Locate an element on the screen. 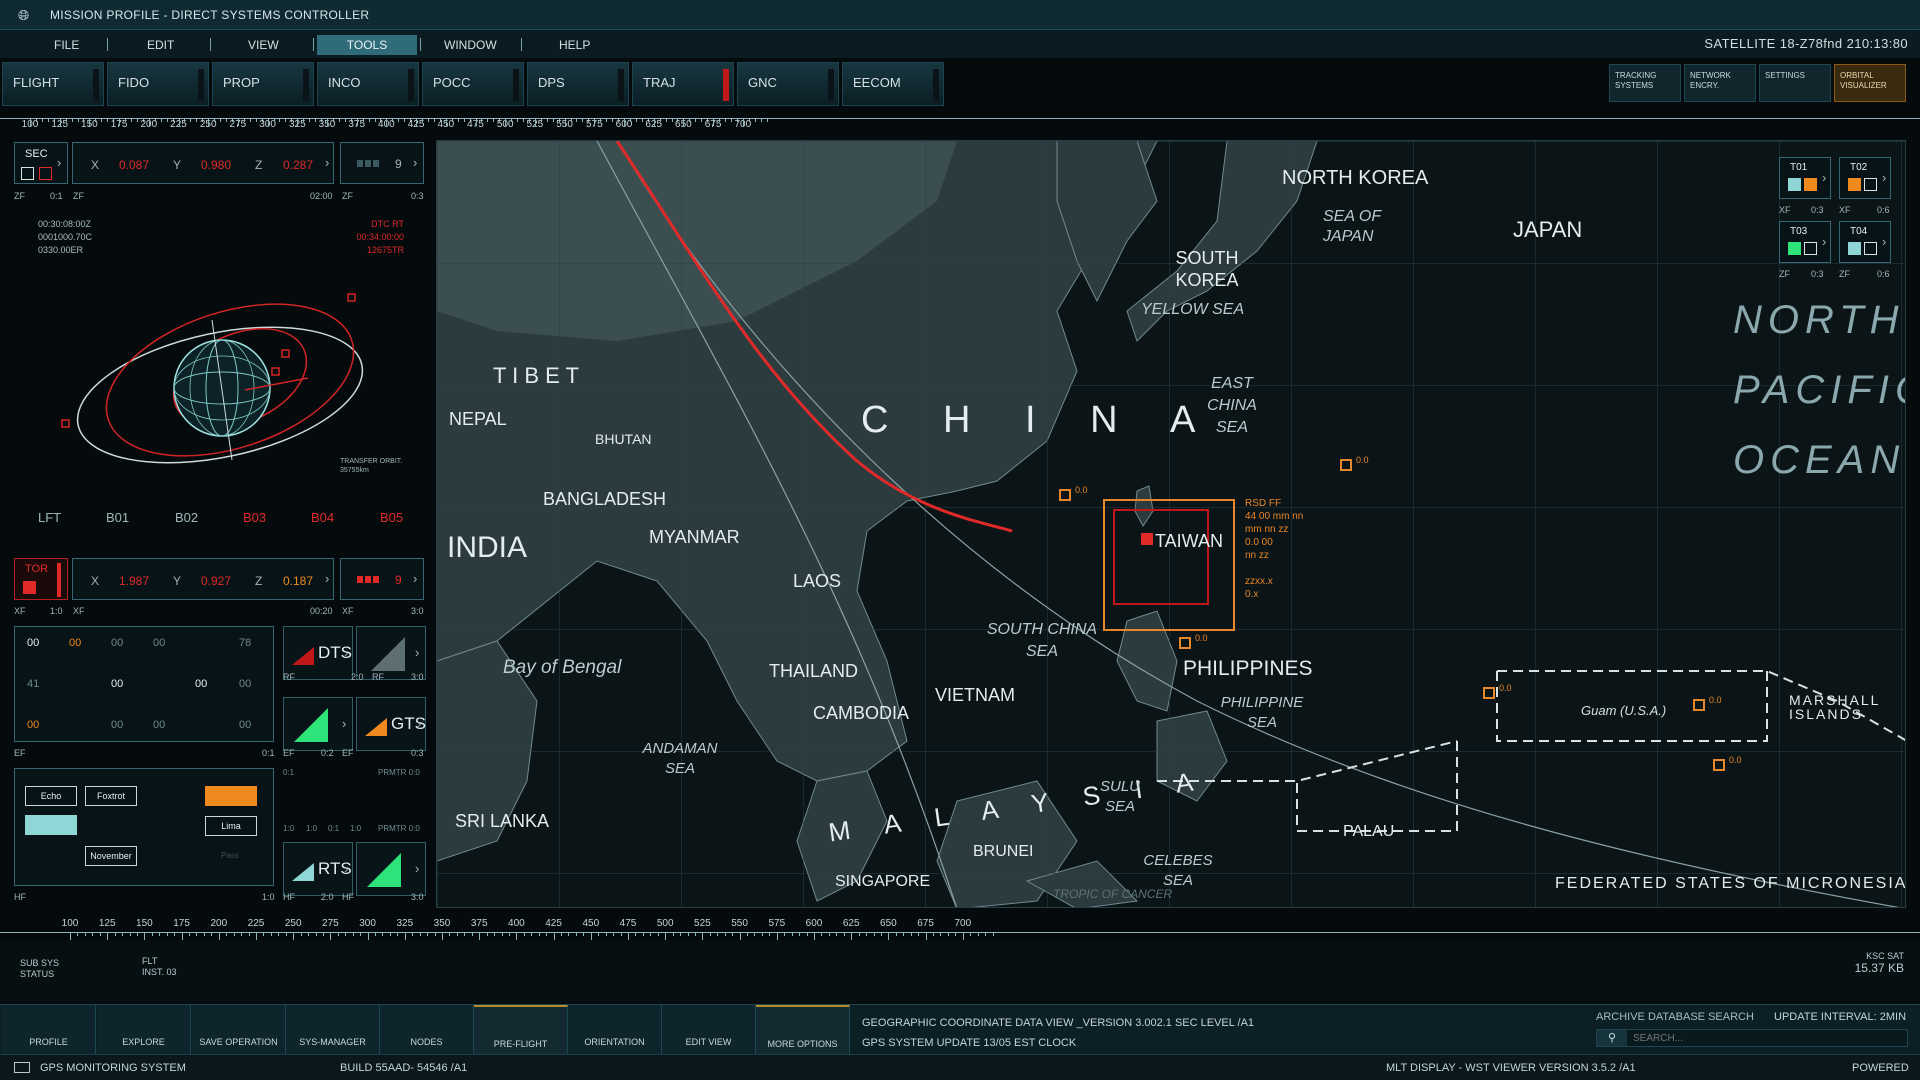 The height and width of the screenshot is (1080, 1920). target-marker-icon is located at coordinates (1147, 539).